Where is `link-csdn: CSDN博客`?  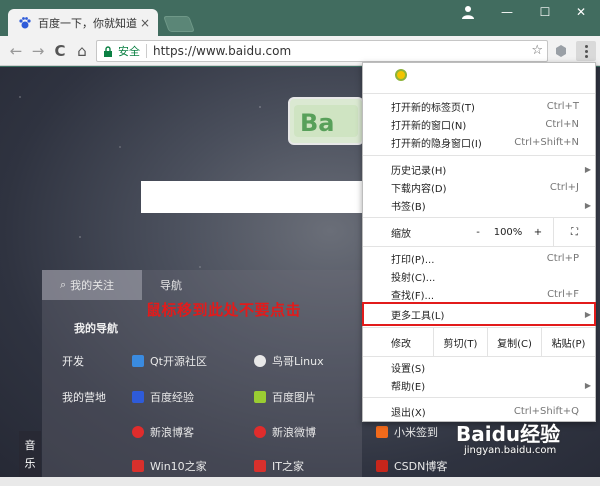
link-csdn: CSDN博客 is located at coordinates (411, 466).